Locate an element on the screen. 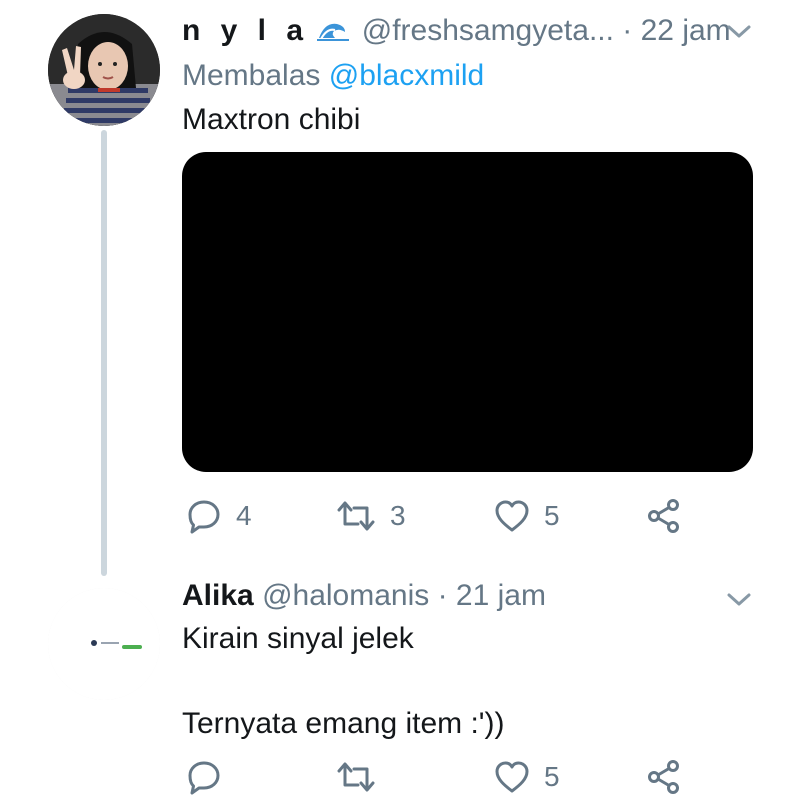 This screenshot has width=800, height=800. tweet-actions: 5 is located at coordinates (400, 777).